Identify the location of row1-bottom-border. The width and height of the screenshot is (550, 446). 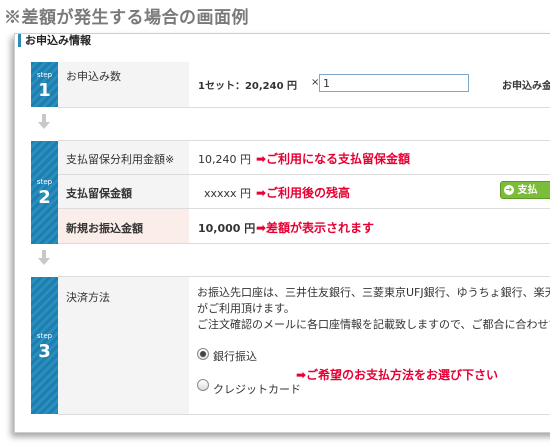
(304, 107).